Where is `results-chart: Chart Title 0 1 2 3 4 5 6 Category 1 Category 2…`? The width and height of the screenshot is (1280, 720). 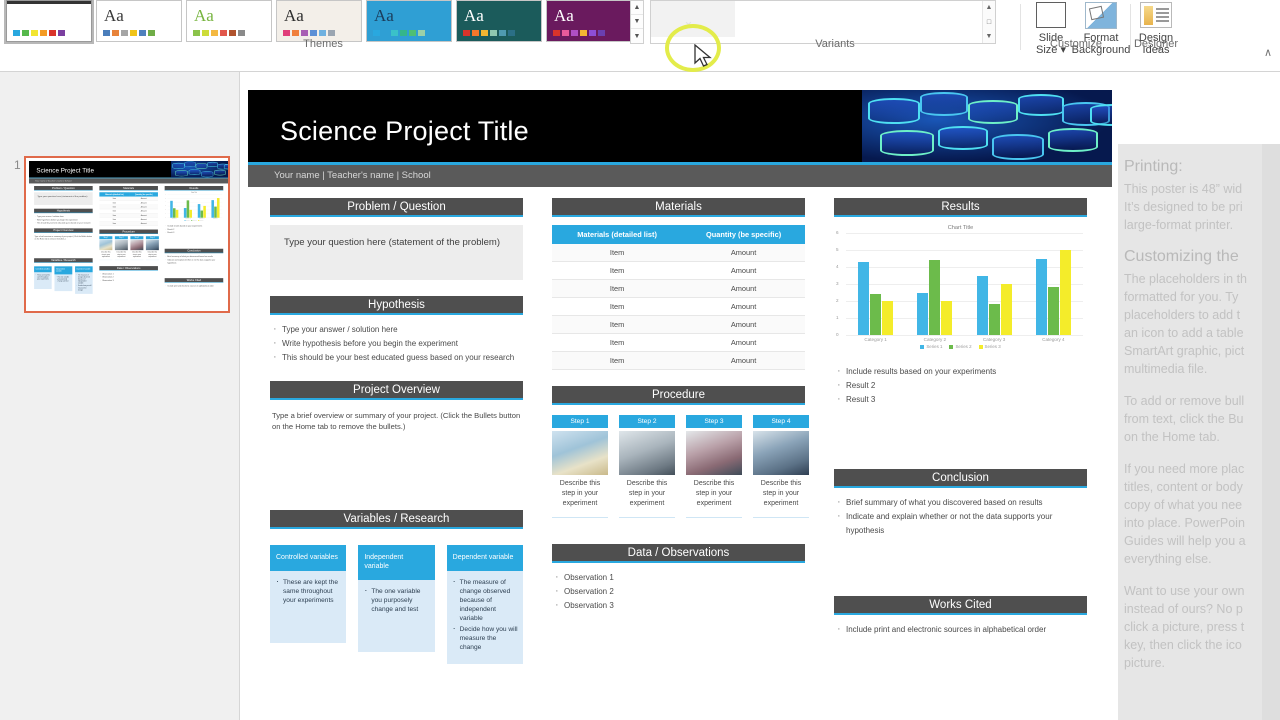 results-chart: Chart Title 0 1 2 3 4 5 6 Category 1 Category 2… is located at coordinates (960, 289).